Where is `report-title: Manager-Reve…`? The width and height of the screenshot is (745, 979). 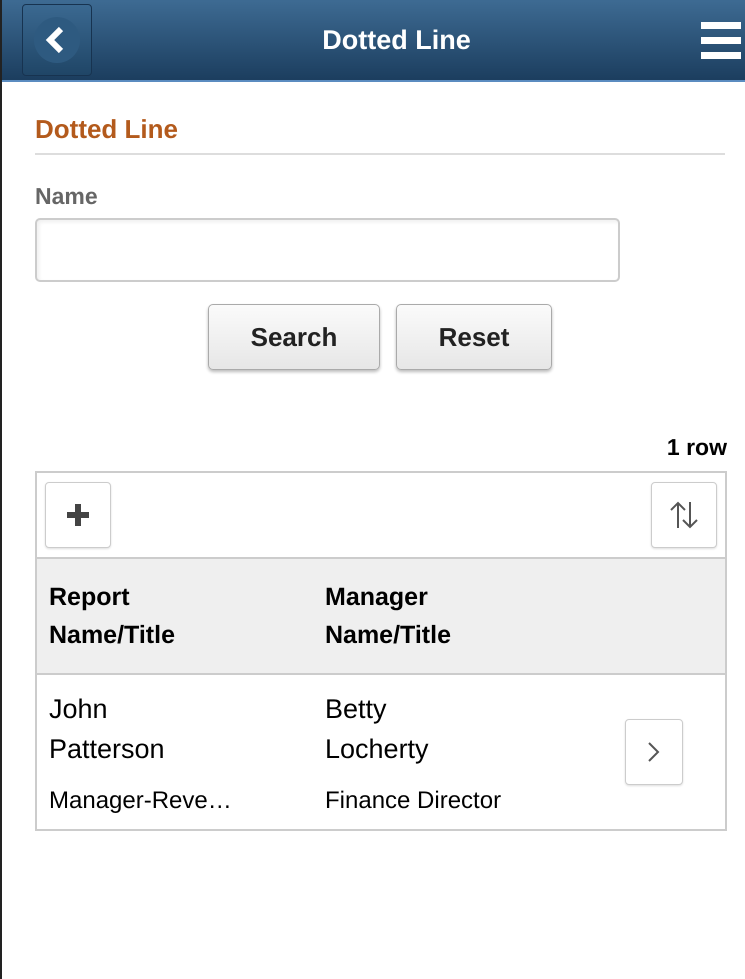
report-title: Manager-Reve… is located at coordinates (140, 800).